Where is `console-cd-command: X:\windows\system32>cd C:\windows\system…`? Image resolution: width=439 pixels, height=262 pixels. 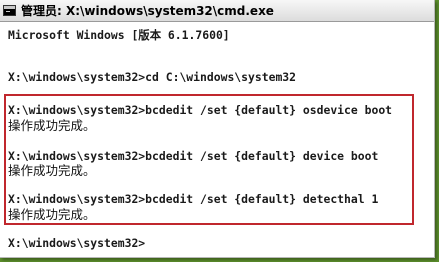
console-cd-command: X:\windows\system32>cd C:\windows\system… is located at coordinates (152, 77).